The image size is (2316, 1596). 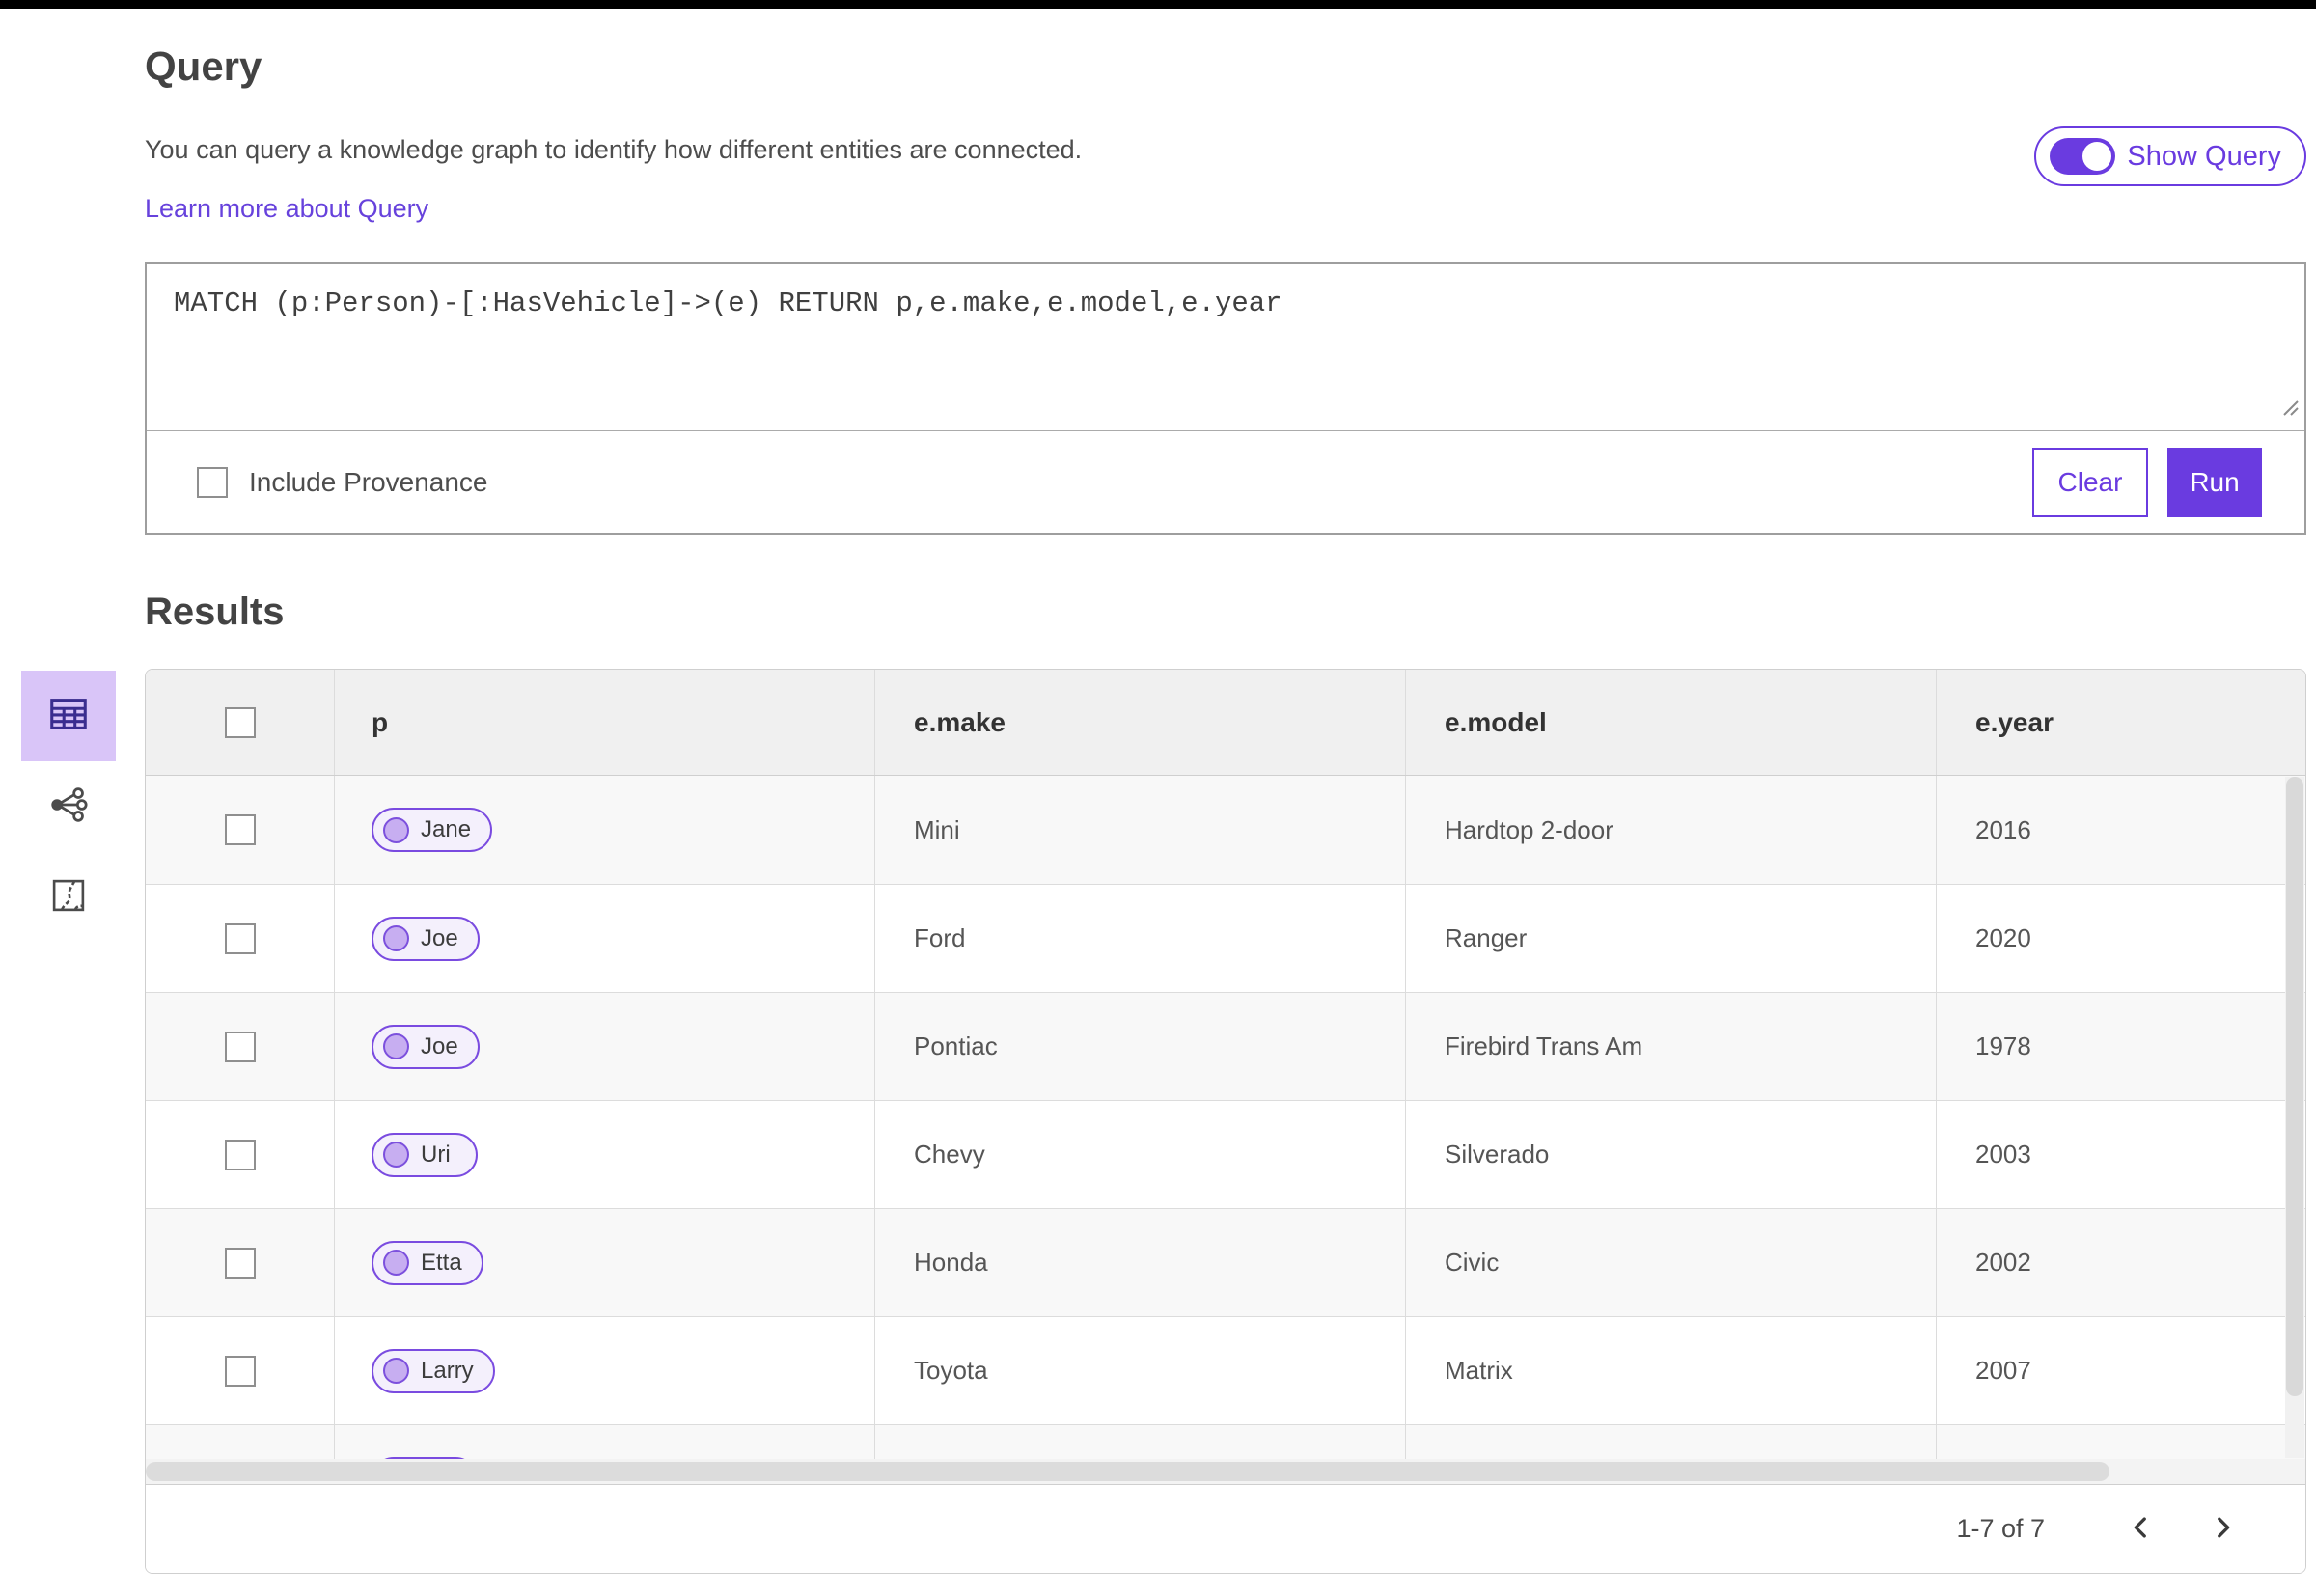 I want to click on previous-page-button, so click(x=2141, y=1529).